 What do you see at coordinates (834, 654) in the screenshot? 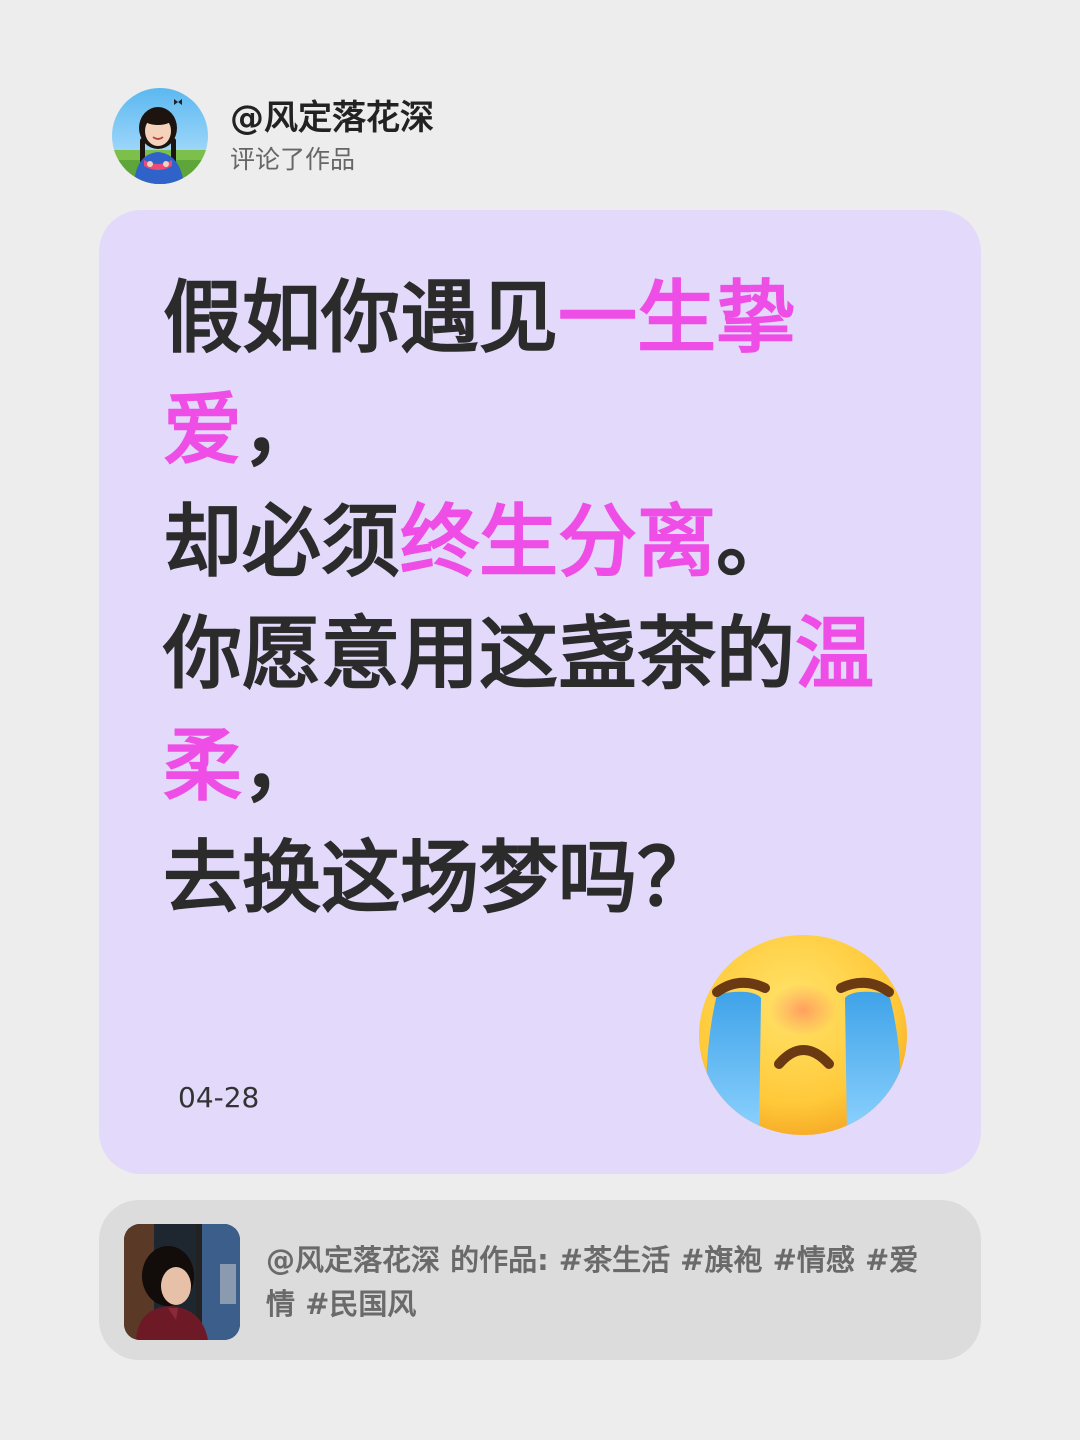
I see `comment-highlight-text: 温` at bounding box center [834, 654].